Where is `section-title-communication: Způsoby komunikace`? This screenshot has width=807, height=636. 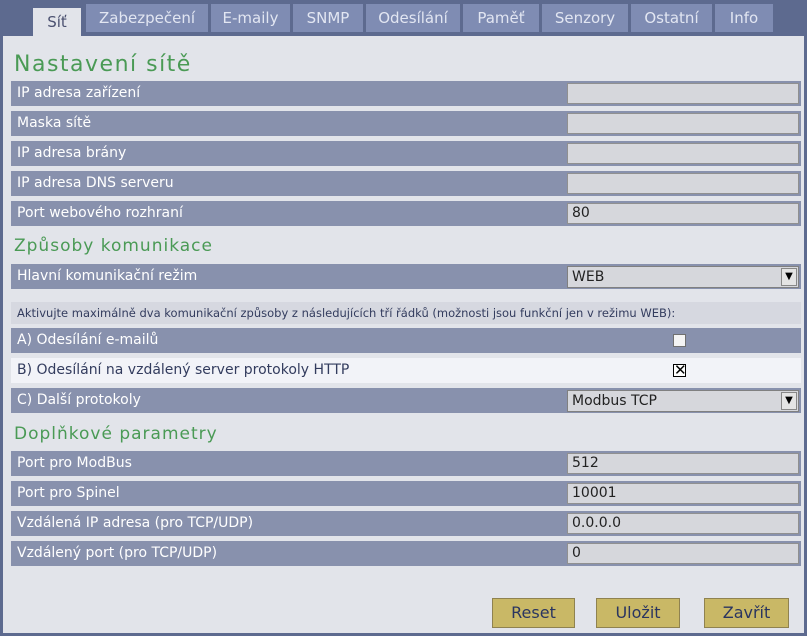 section-title-communication: Způsoby komunikace is located at coordinates (113, 246).